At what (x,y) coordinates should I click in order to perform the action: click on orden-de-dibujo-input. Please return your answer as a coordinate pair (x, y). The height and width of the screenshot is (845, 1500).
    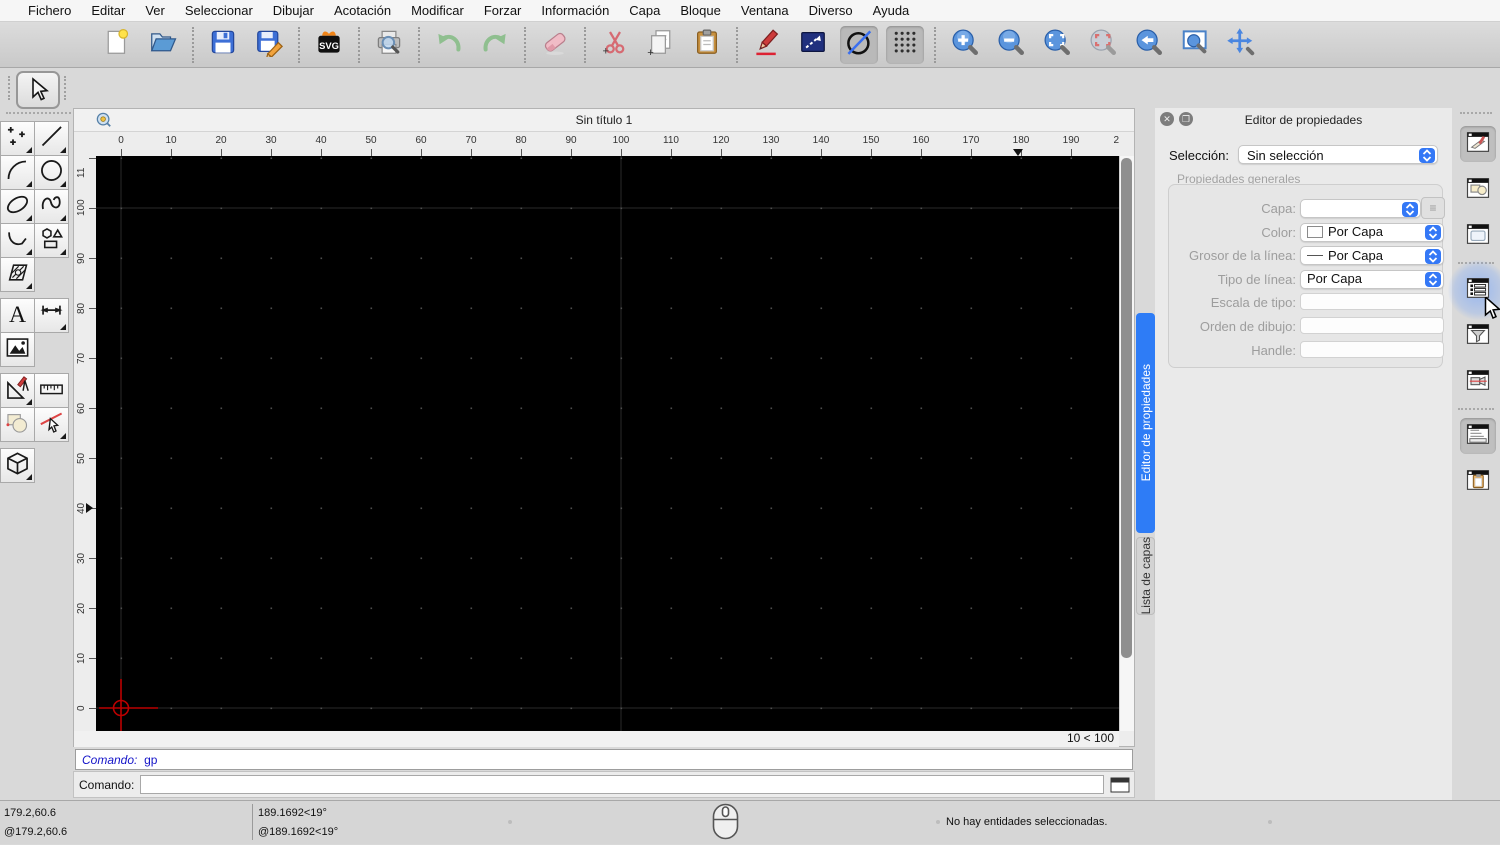
    Looking at the image, I should click on (1372, 325).